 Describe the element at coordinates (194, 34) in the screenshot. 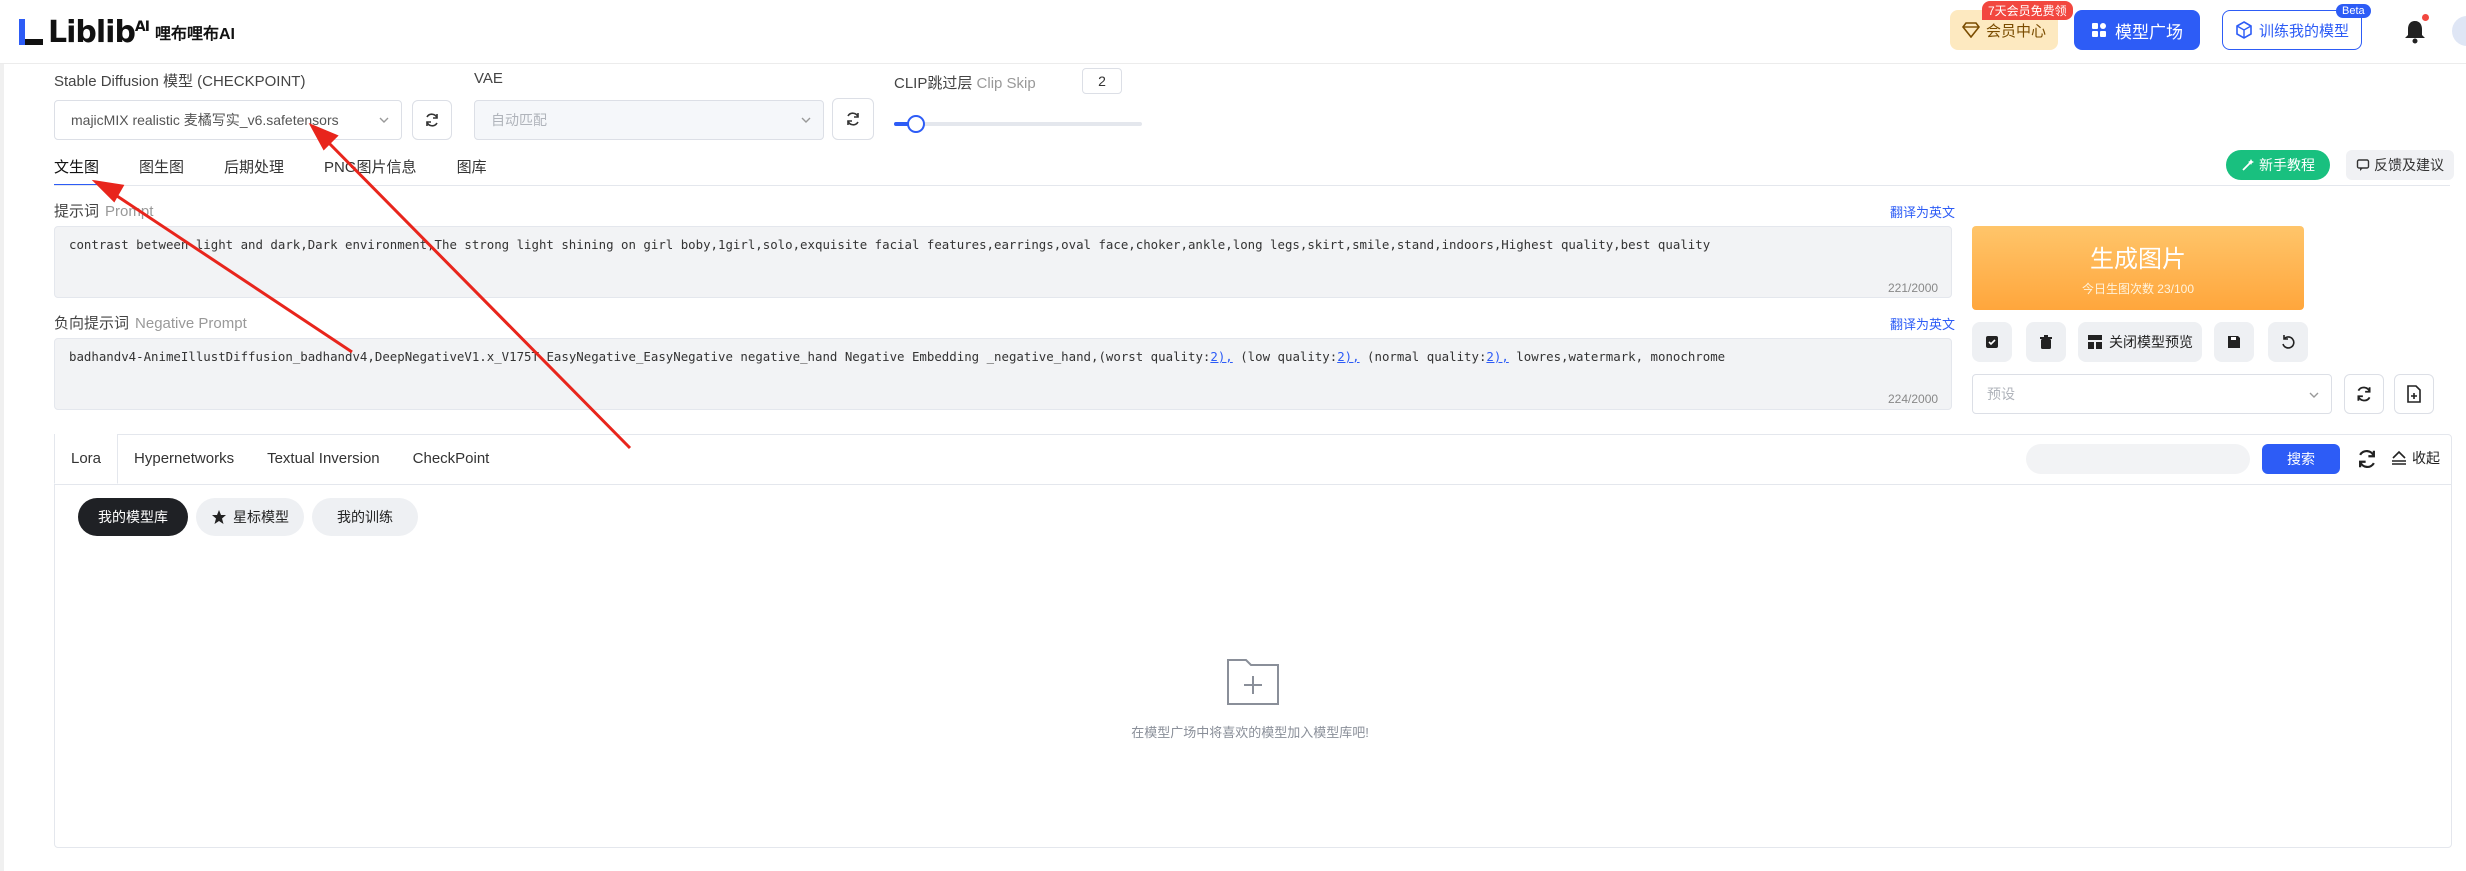

I see `logo-cn-text: 哩布哩布AI` at that location.